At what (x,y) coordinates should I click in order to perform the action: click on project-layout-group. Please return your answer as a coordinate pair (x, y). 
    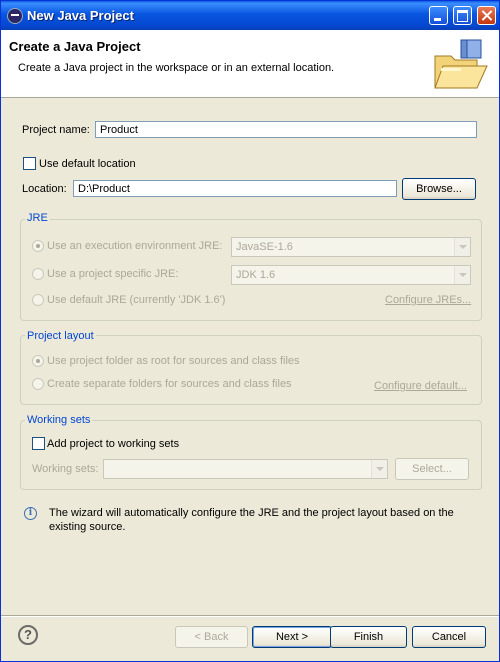
    Looking at the image, I should click on (251, 370).